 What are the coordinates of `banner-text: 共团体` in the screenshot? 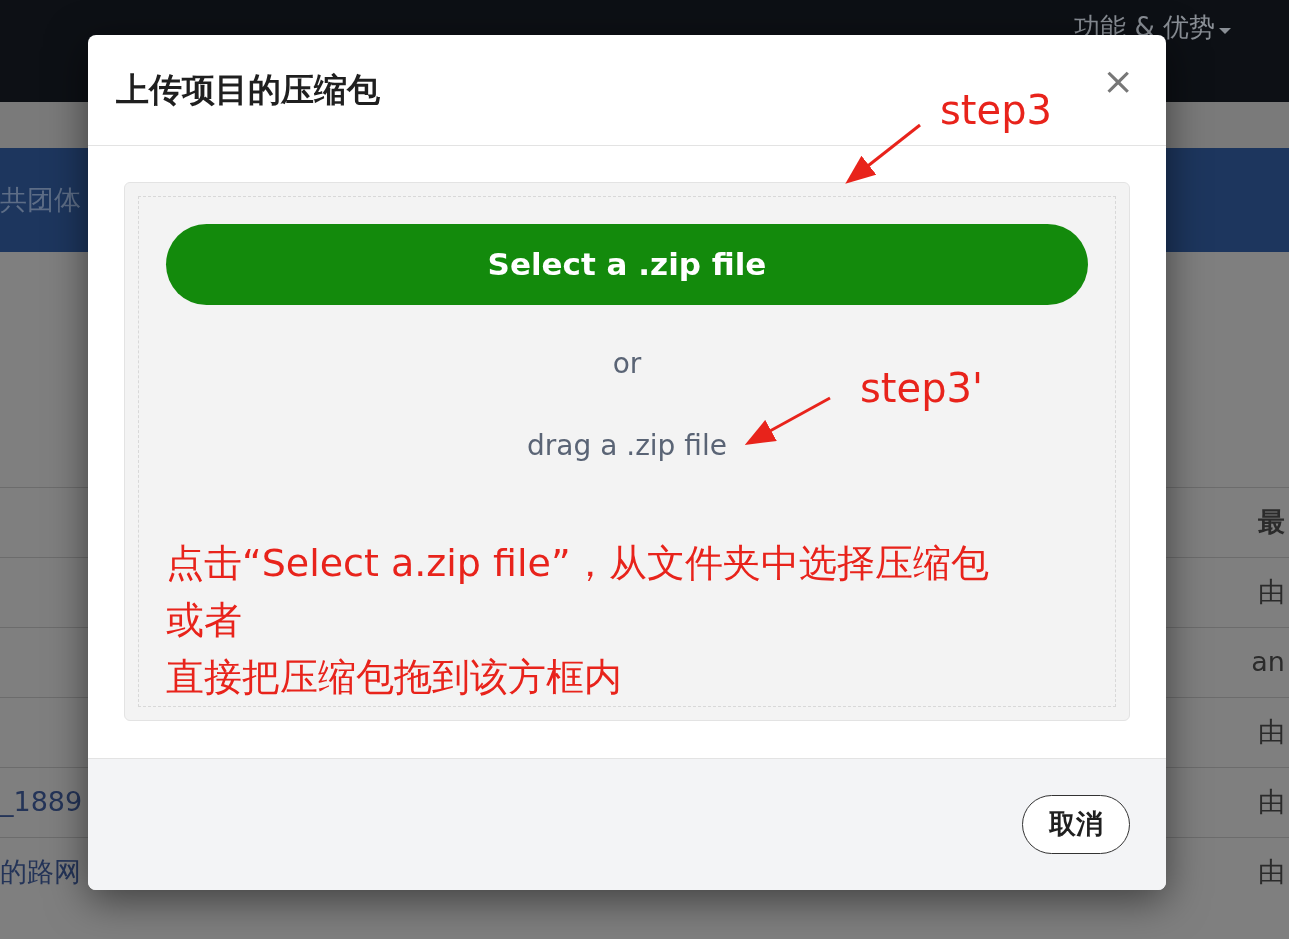 It's located at (40, 199).